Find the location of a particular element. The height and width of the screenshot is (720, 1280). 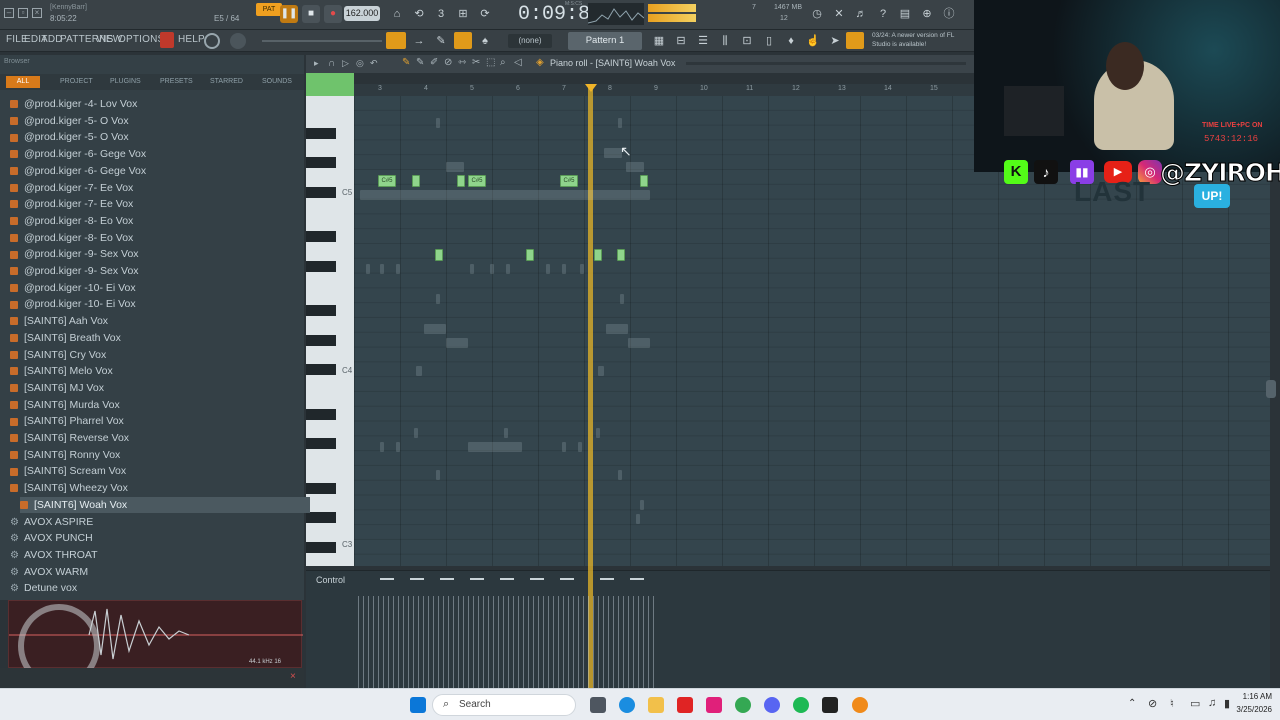

browser-item: [SAINT6] Murda Vox is located at coordinates (155, 405).